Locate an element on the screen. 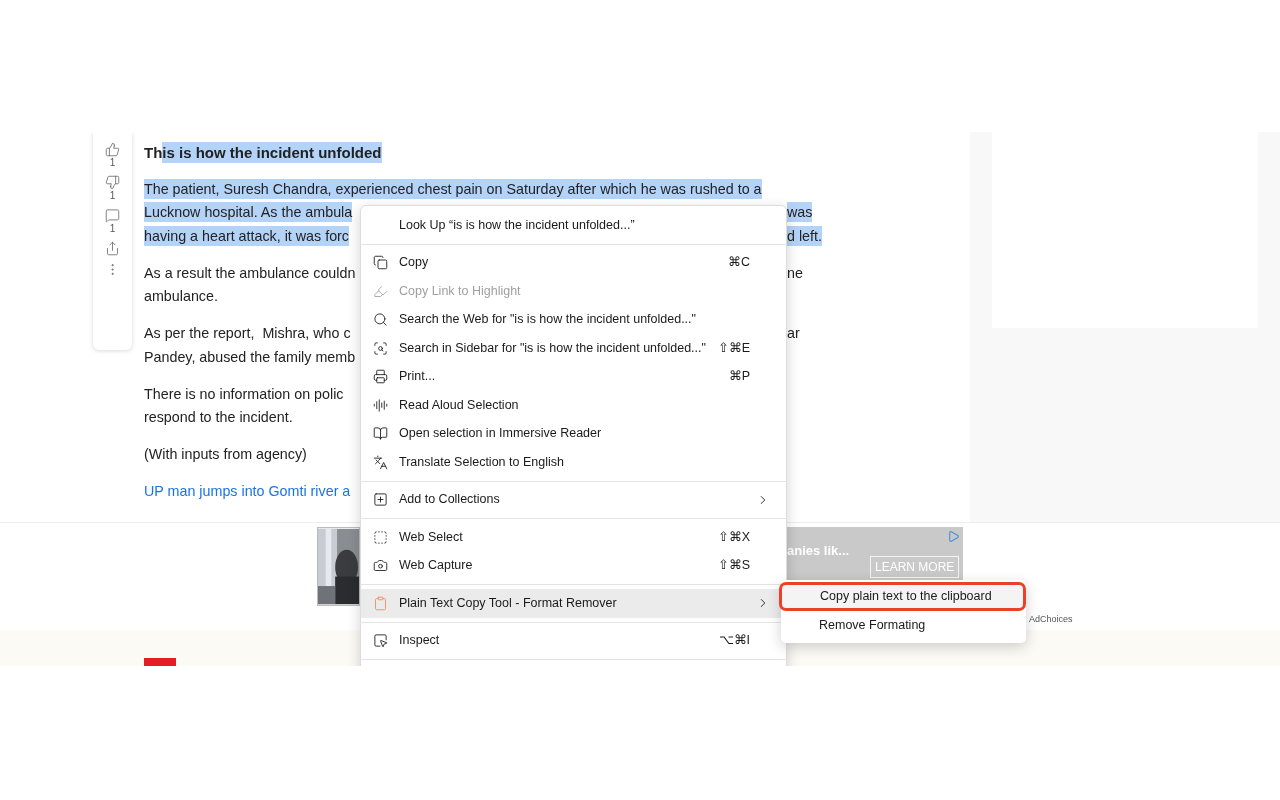 This screenshot has width=1280, height=800. translate-icon is located at coordinates (380, 462).